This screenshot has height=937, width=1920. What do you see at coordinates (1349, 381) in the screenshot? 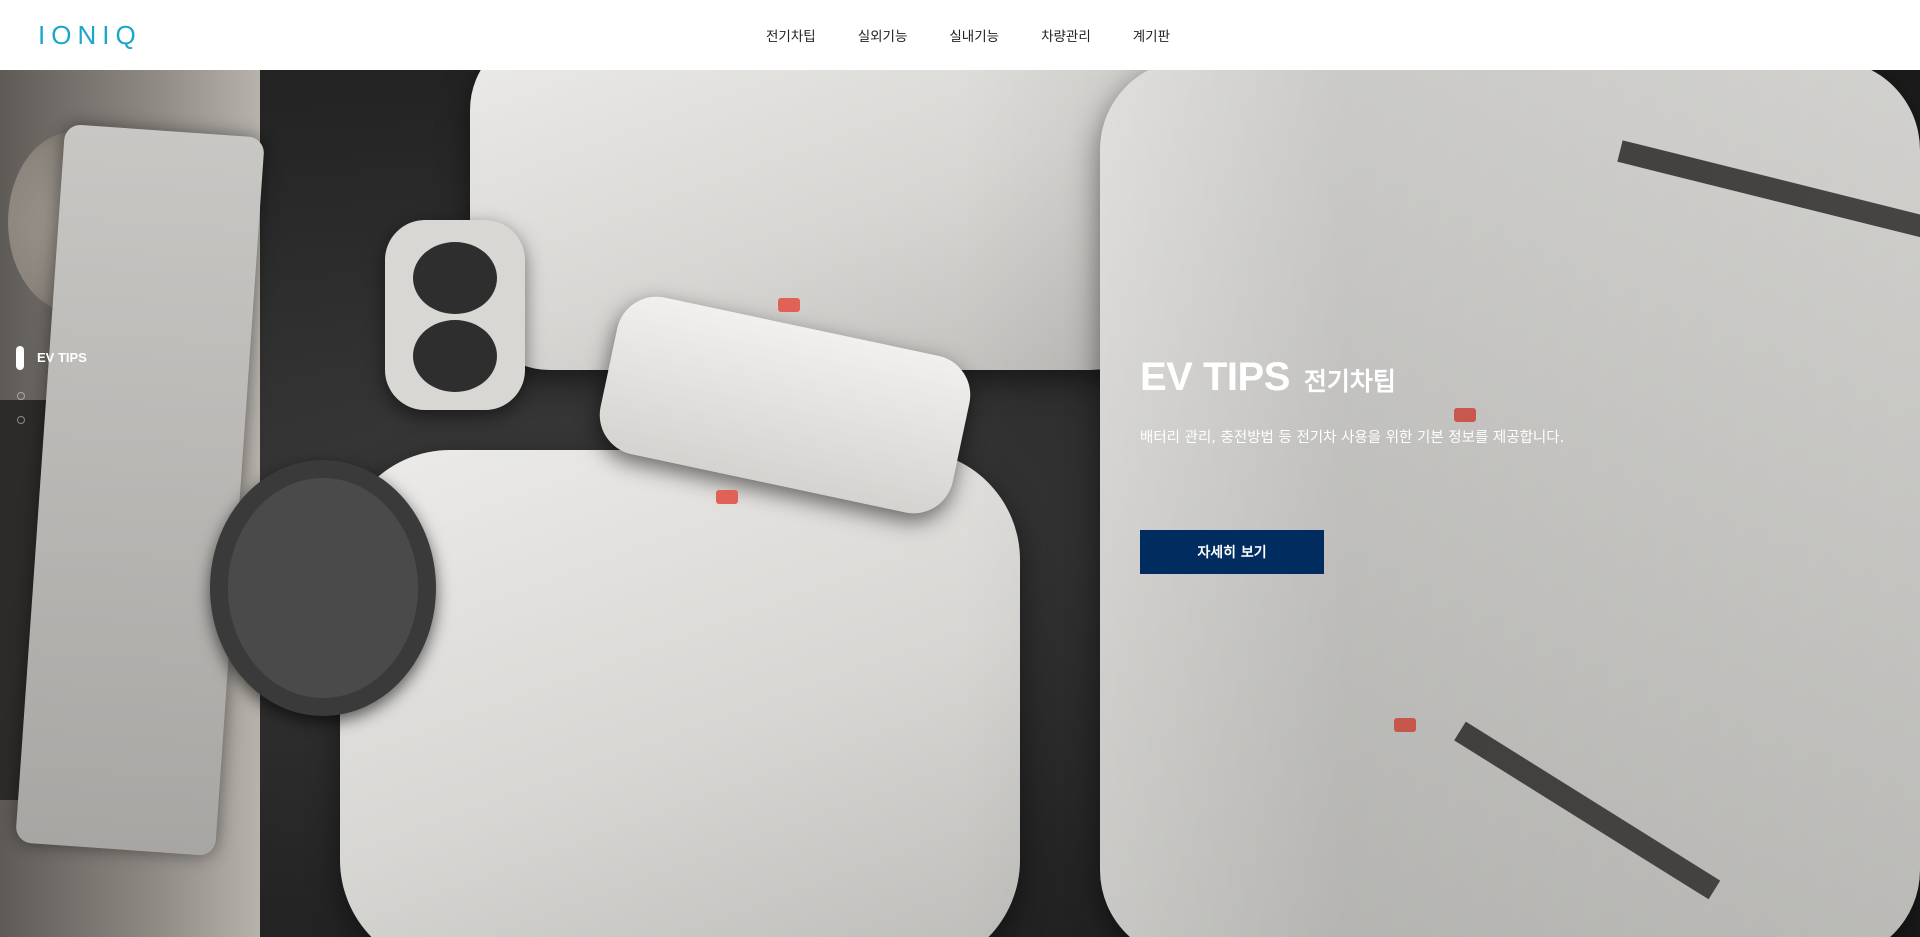
I see `hero-title-ko: 전기차팁` at bounding box center [1349, 381].